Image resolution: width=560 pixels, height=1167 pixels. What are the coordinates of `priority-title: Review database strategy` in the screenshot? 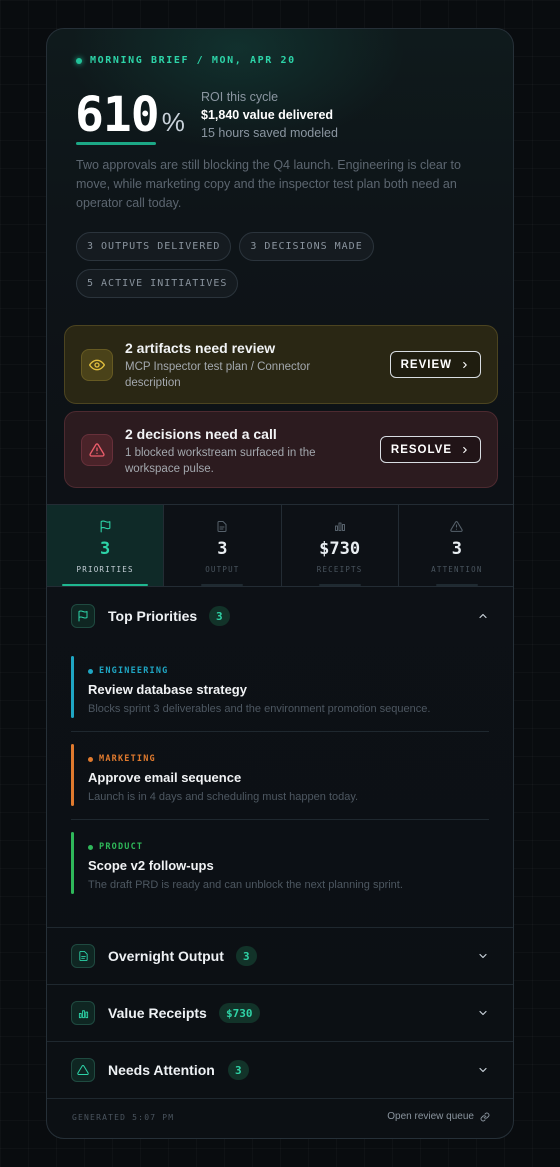 It's located at (167, 689).